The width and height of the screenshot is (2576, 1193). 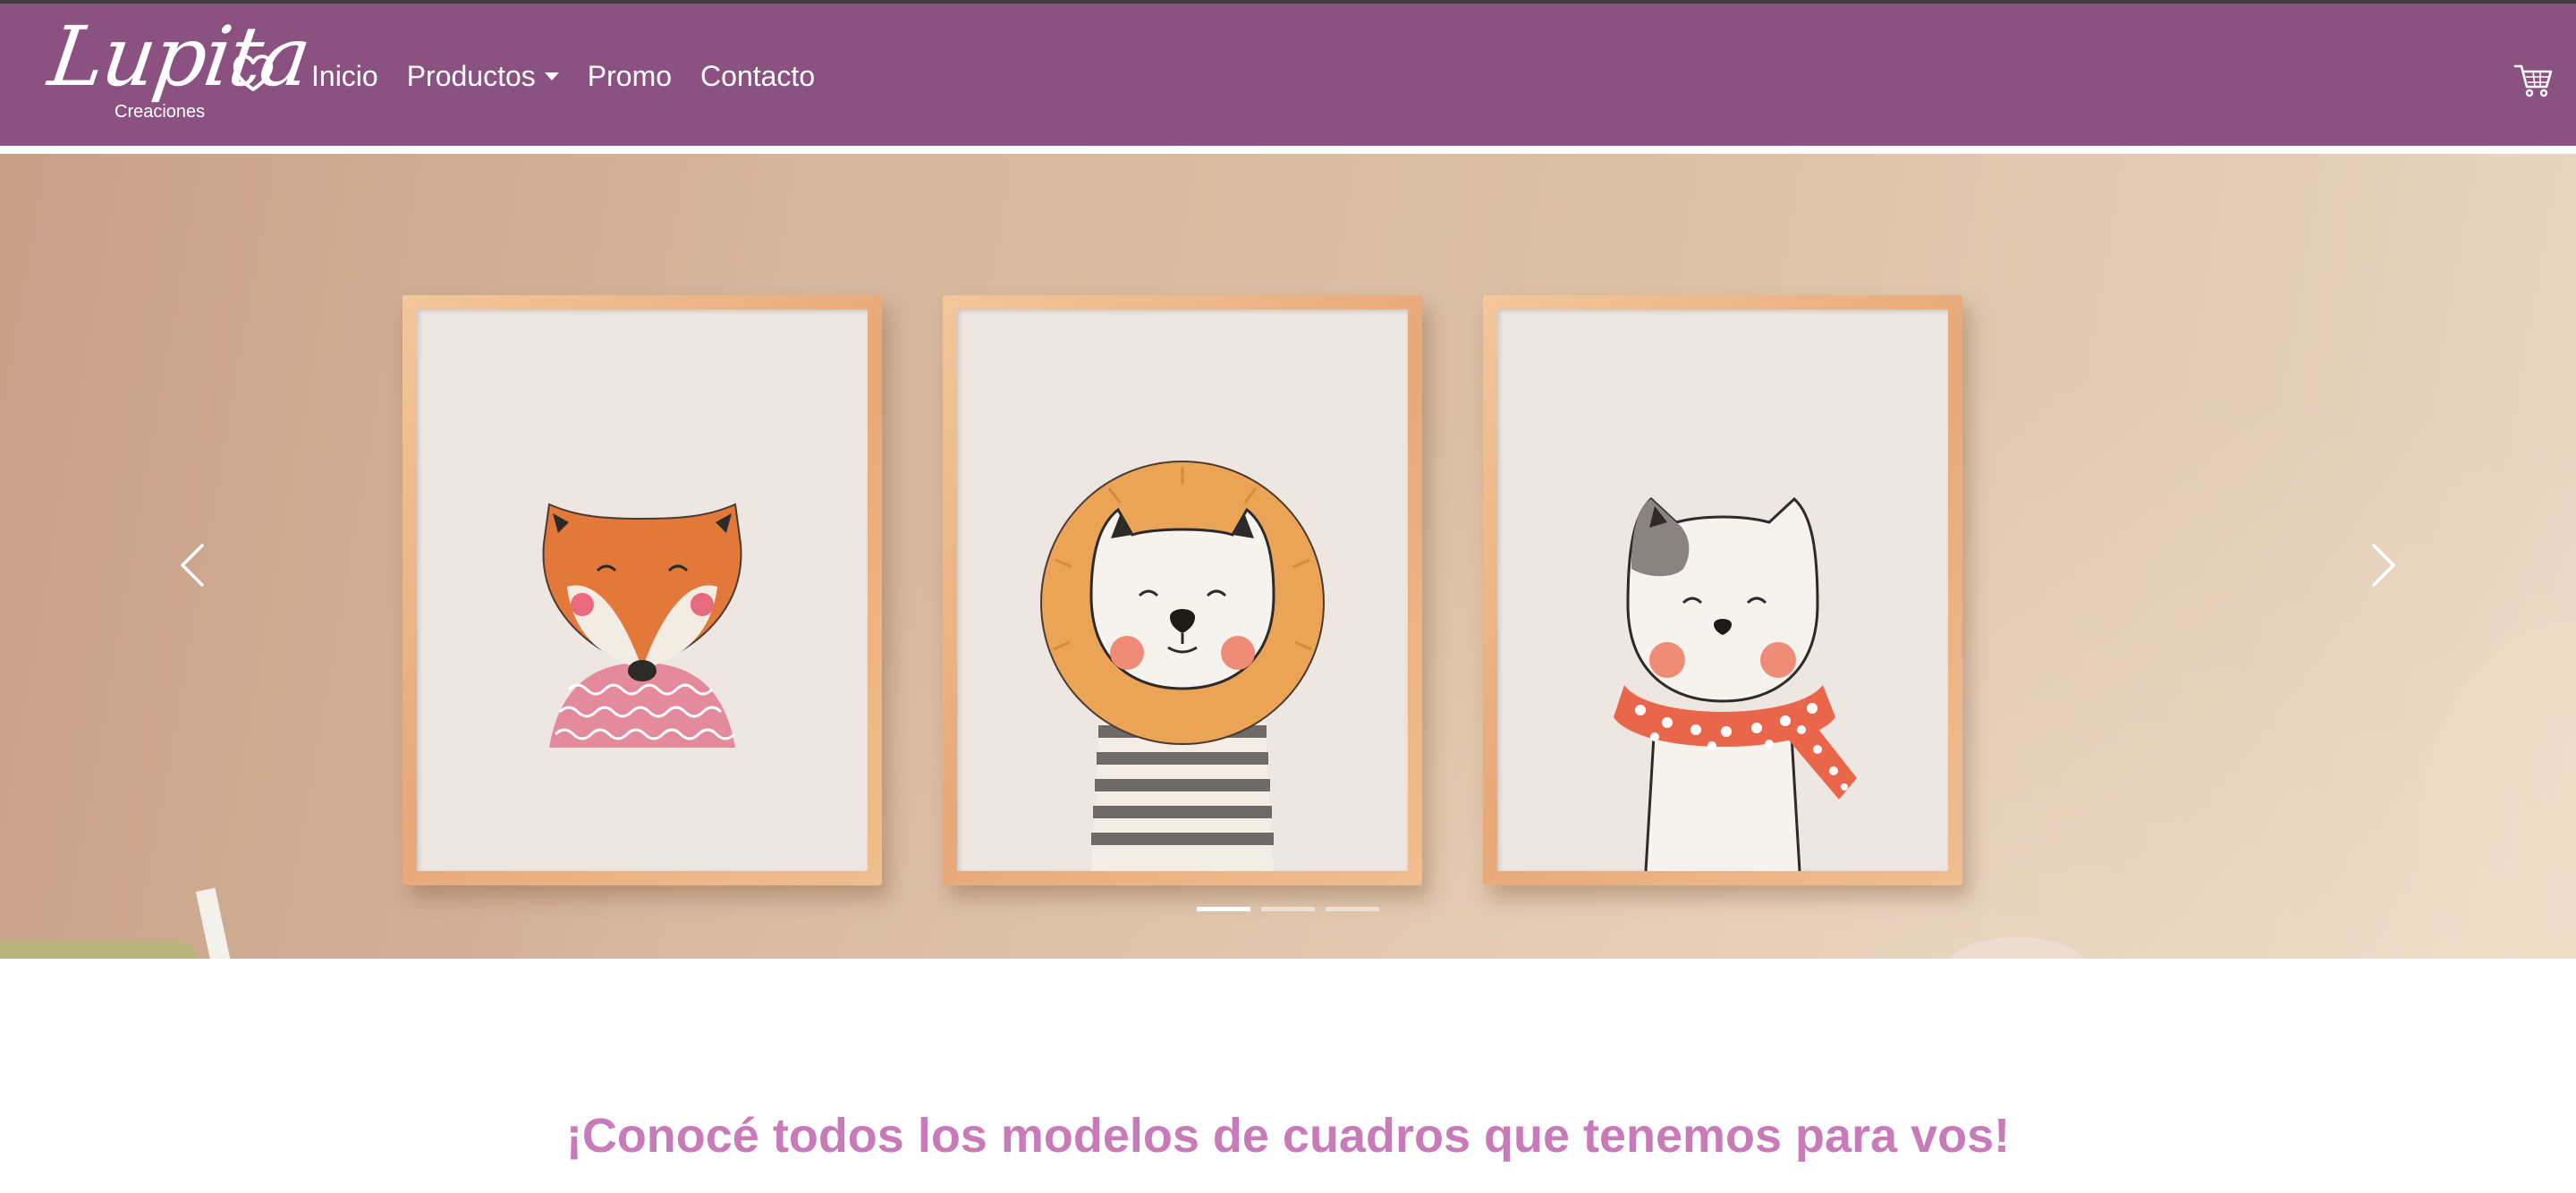 I want to click on lion-illustration, so click(x=1182, y=590).